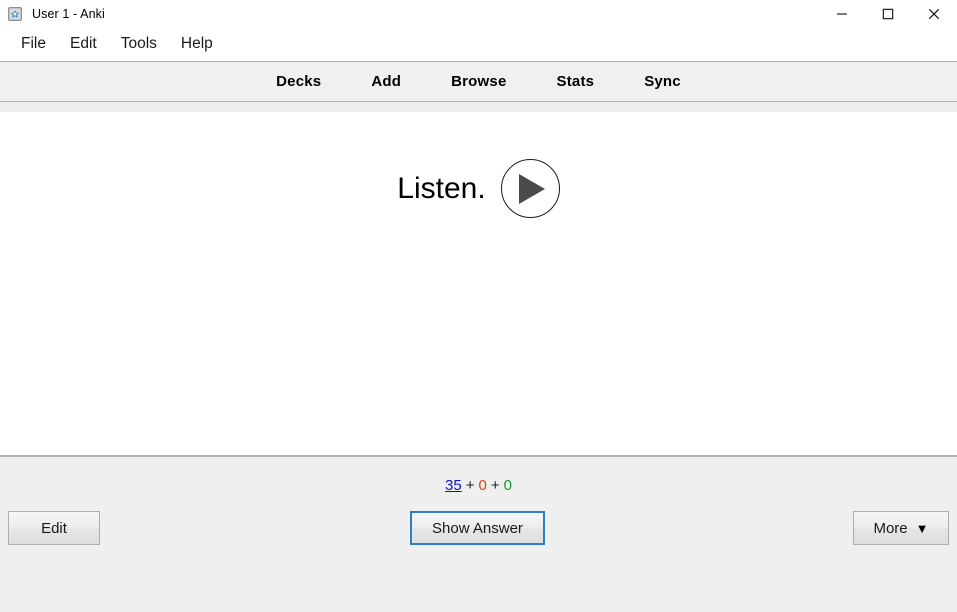 This screenshot has width=957, height=612. I want to click on count-review: 0, so click(508, 485).